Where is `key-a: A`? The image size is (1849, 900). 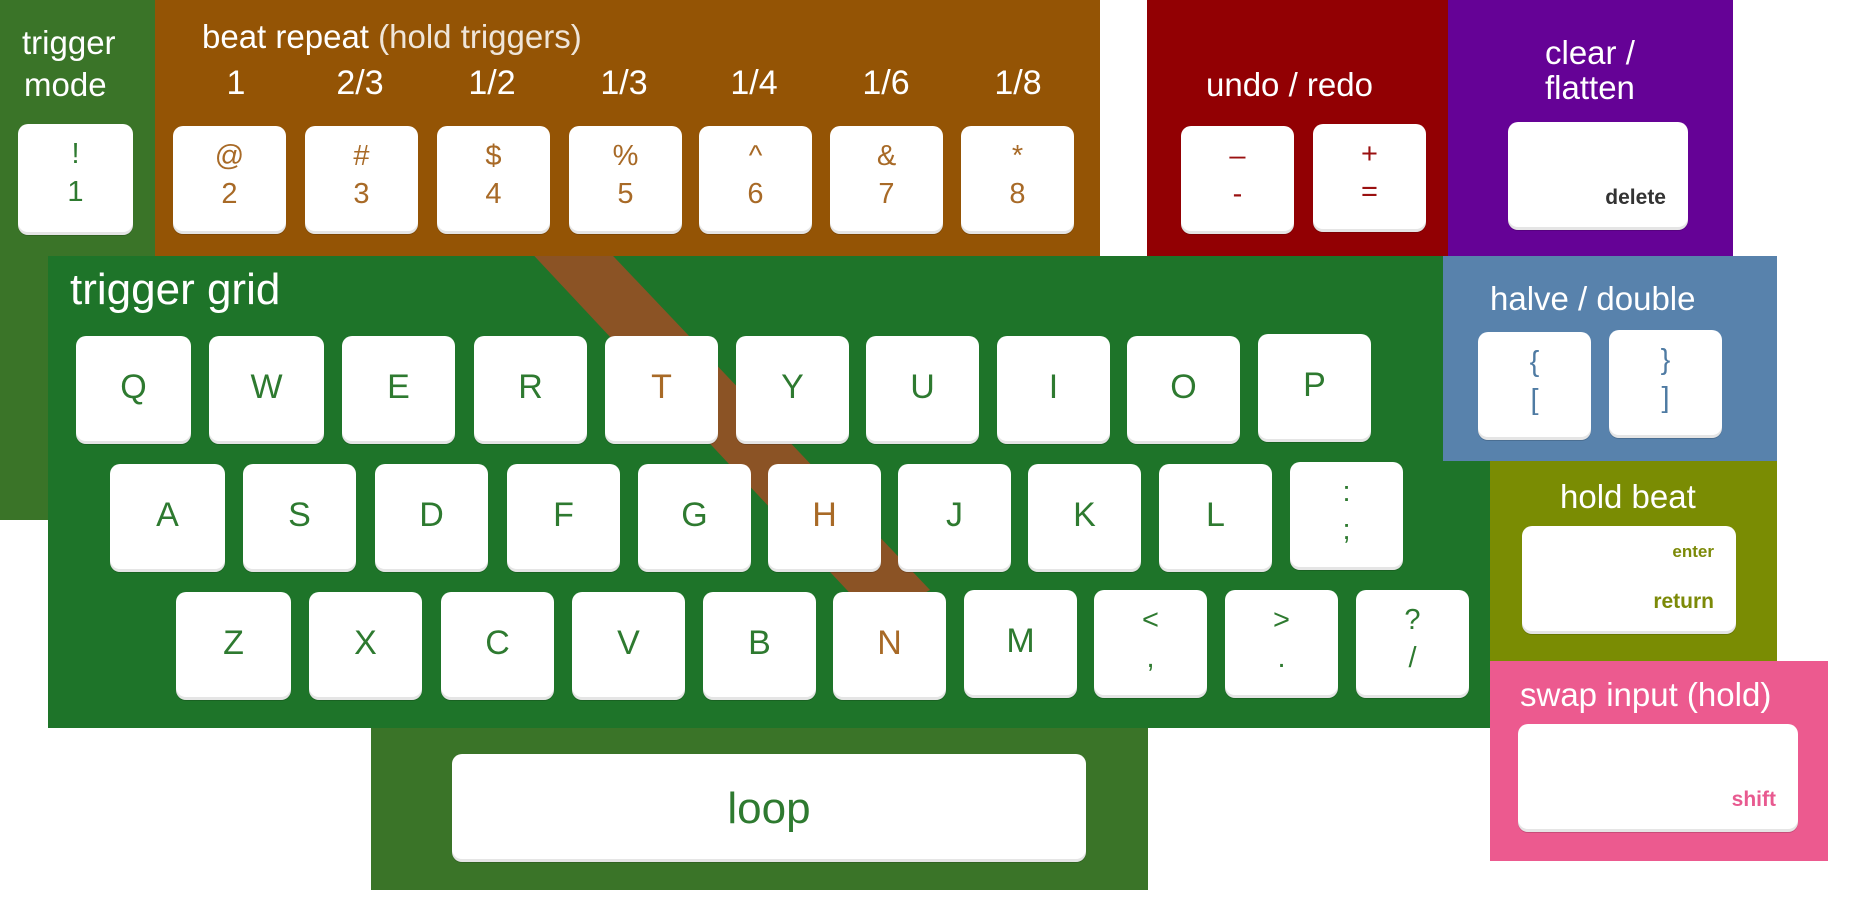
key-a: A is located at coordinates (167, 518).